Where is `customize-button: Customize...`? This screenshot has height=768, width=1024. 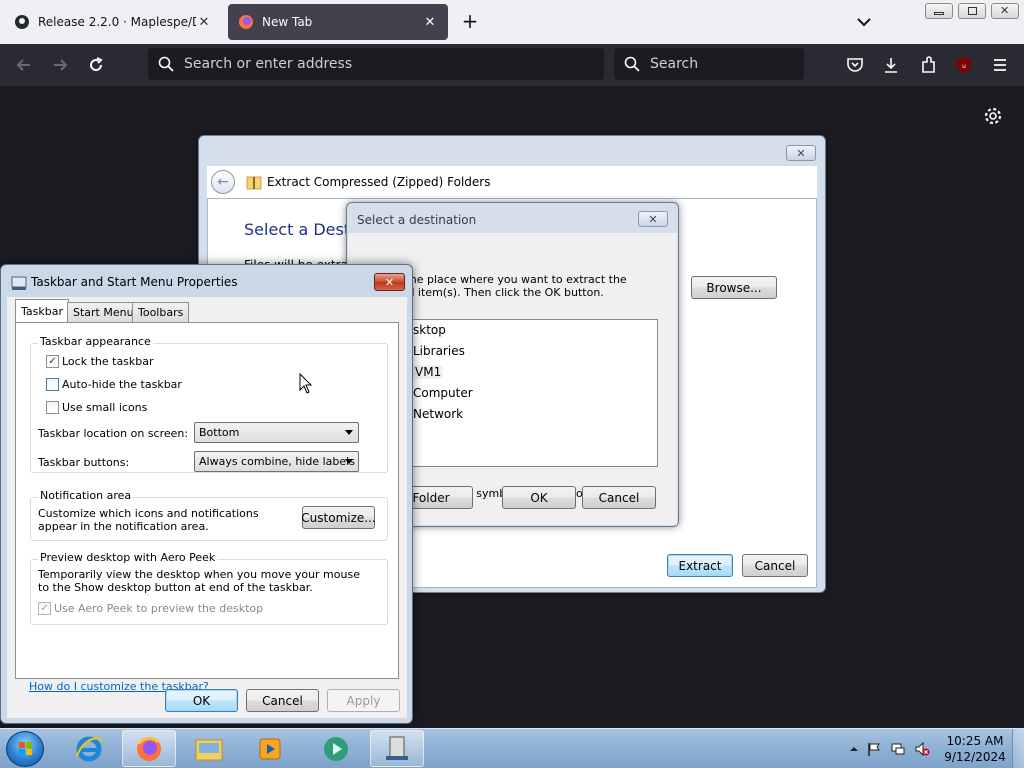
customize-button: Customize... is located at coordinates (338, 517).